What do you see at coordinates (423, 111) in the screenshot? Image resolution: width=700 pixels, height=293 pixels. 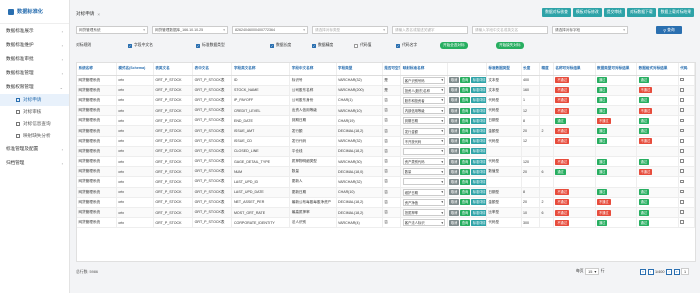 I see `mapping-select: 内部信用等级 ▾` at bounding box center [423, 111].